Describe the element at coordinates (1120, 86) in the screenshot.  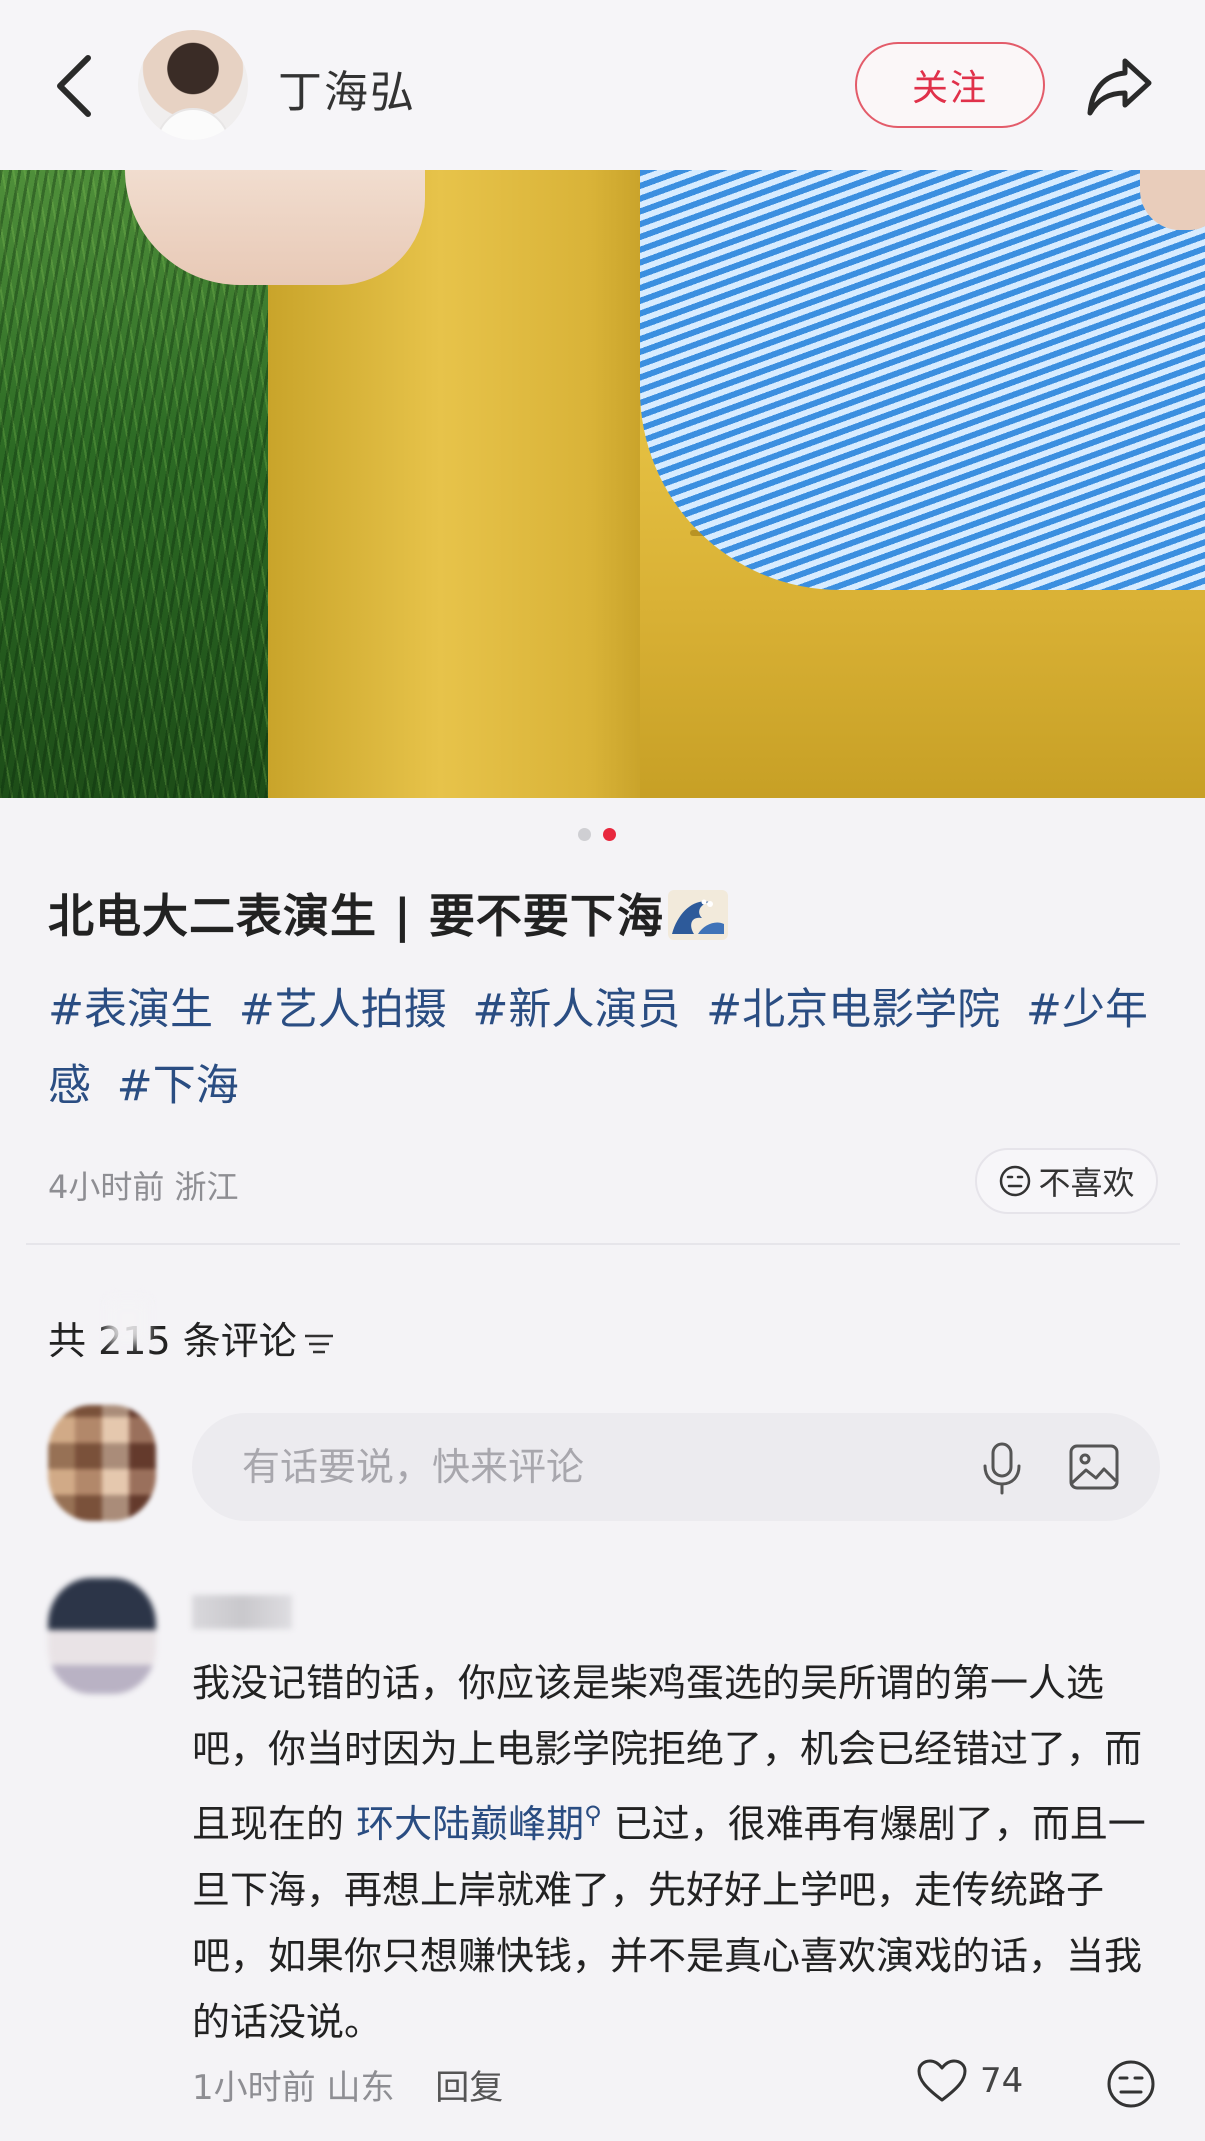
I see `share-icon` at that location.